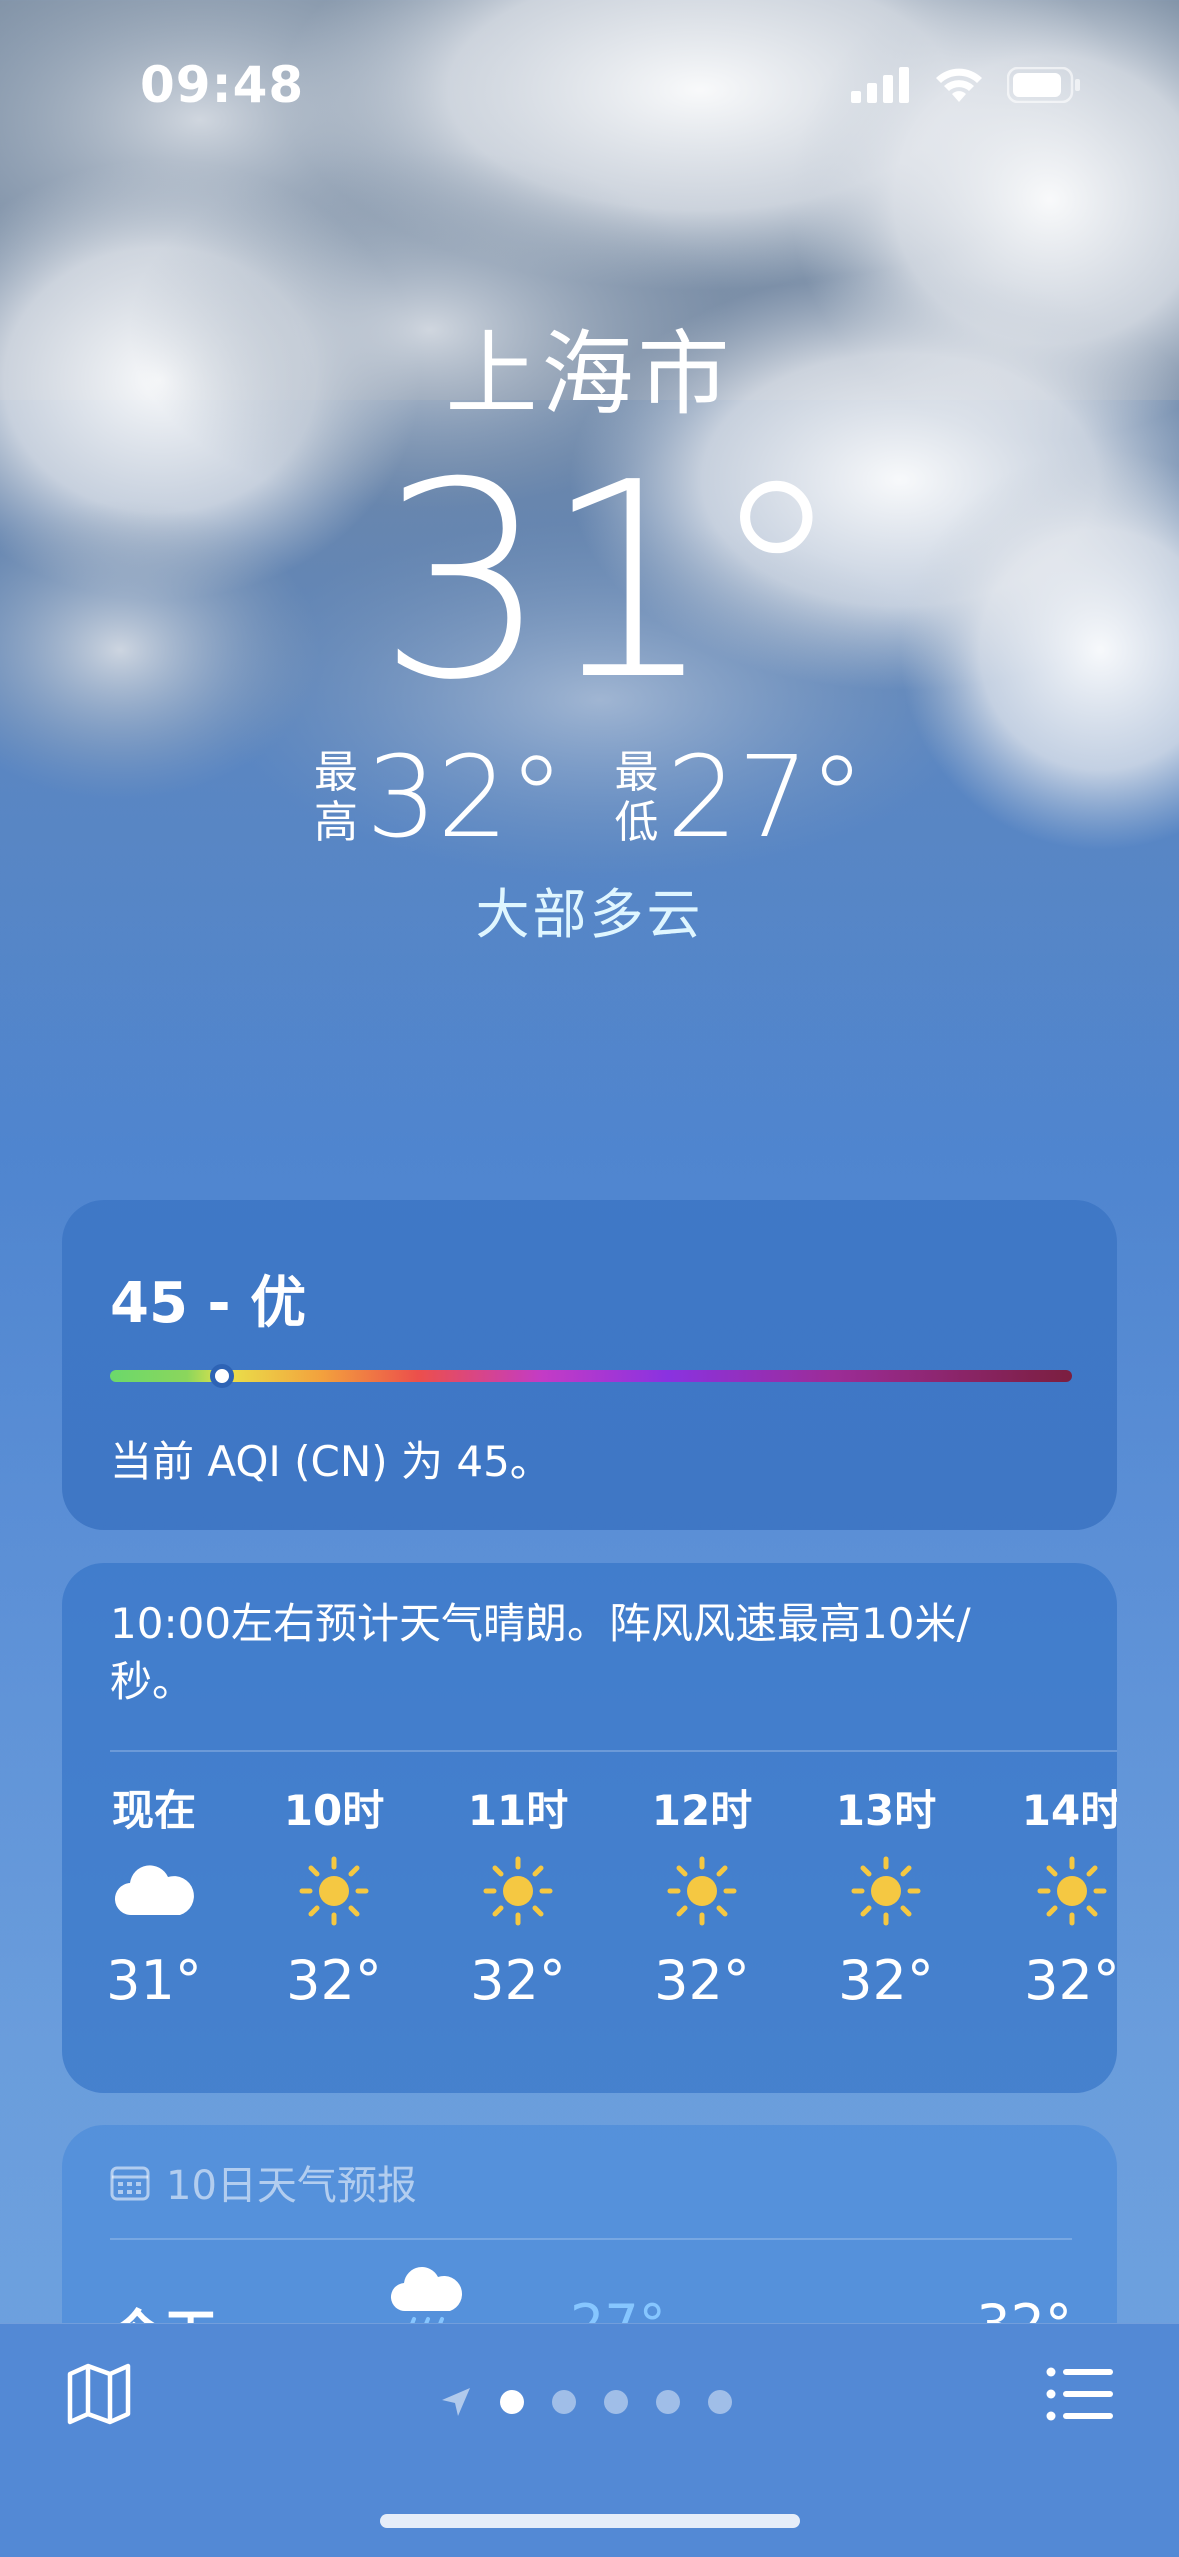 This screenshot has width=1179, height=2557. Describe the element at coordinates (1080, 2394) in the screenshot. I see `list-icon` at that location.